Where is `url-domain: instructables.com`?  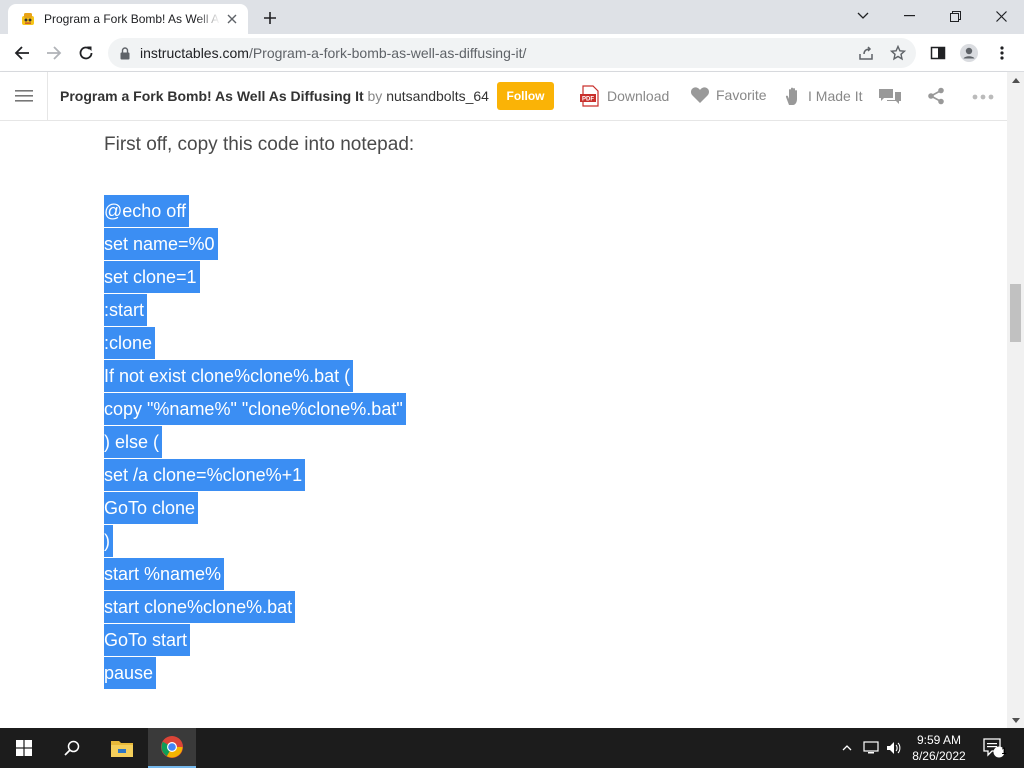 url-domain: instructables.com is located at coordinates (194, 53).